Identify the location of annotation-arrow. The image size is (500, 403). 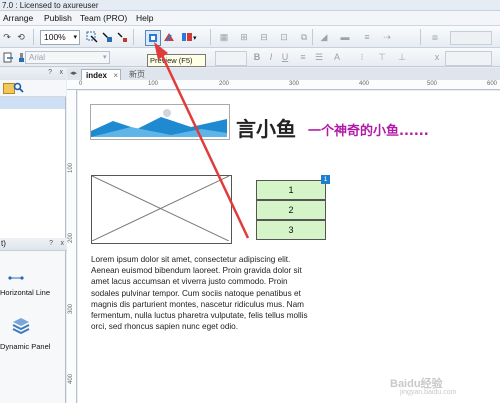
(202, 140).